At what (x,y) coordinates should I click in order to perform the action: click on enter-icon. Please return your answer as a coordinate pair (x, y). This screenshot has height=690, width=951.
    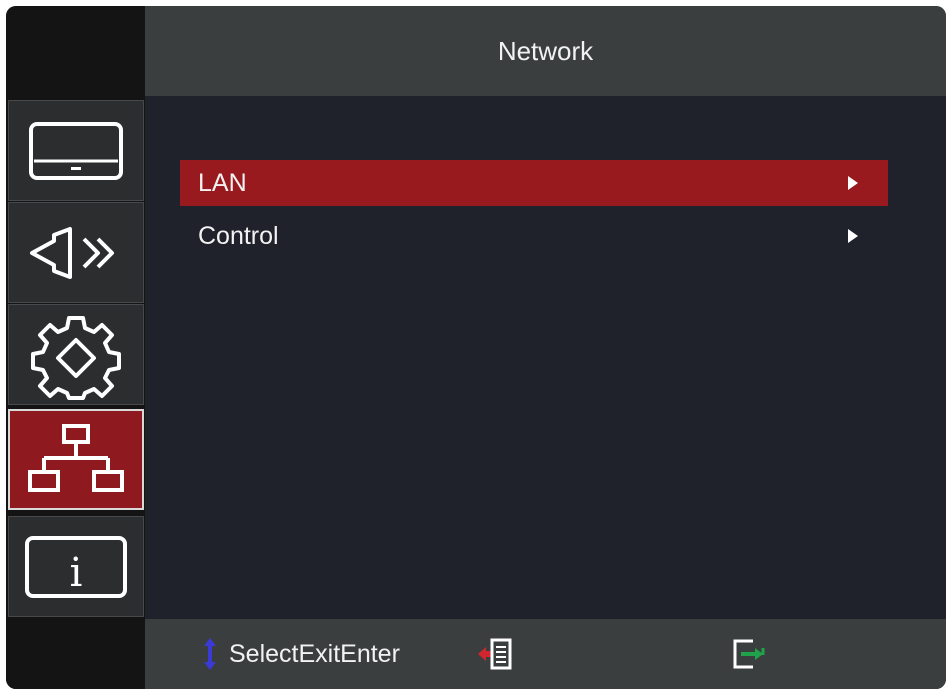
    Looking at the image, I should click on (749, 654).